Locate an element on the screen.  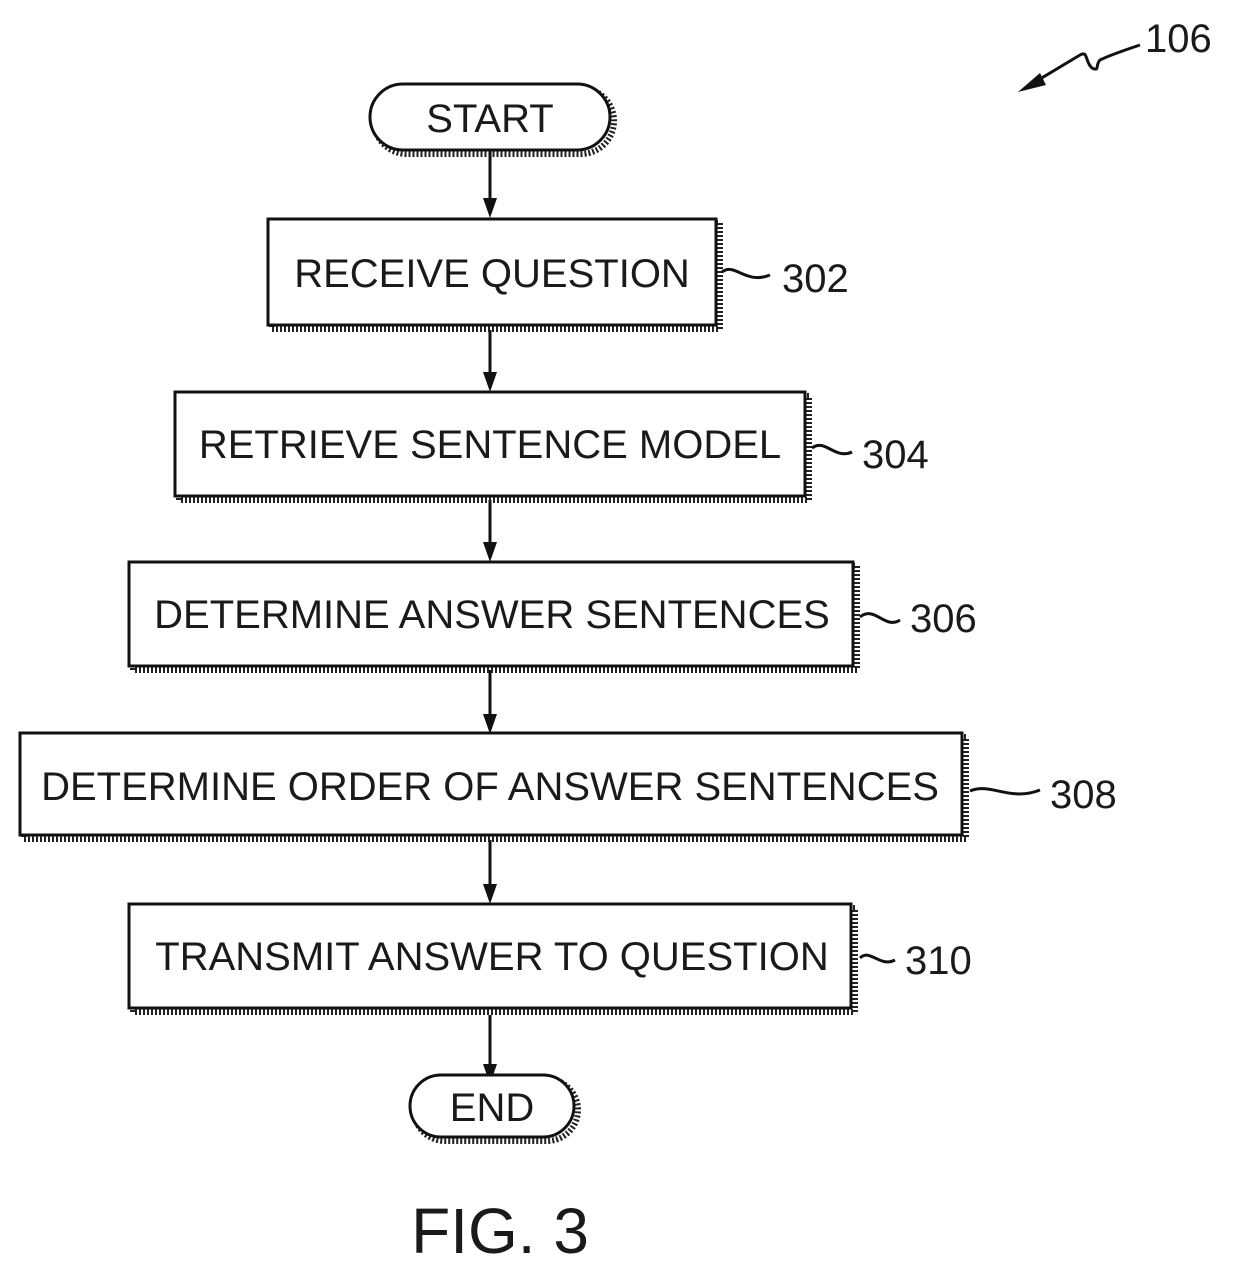
step-label: RETRIEVE SENTENCE MODEL is located at coordinates (490, 445).